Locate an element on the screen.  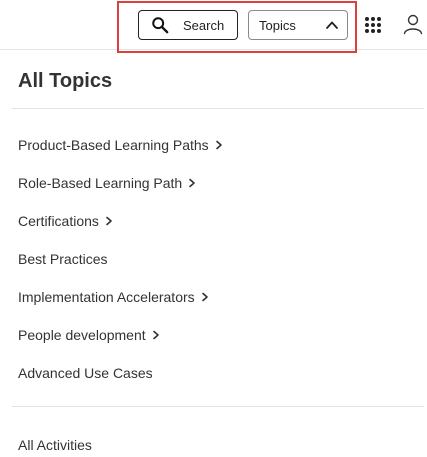
topic-label: People development is located at coordinates (82, 335).